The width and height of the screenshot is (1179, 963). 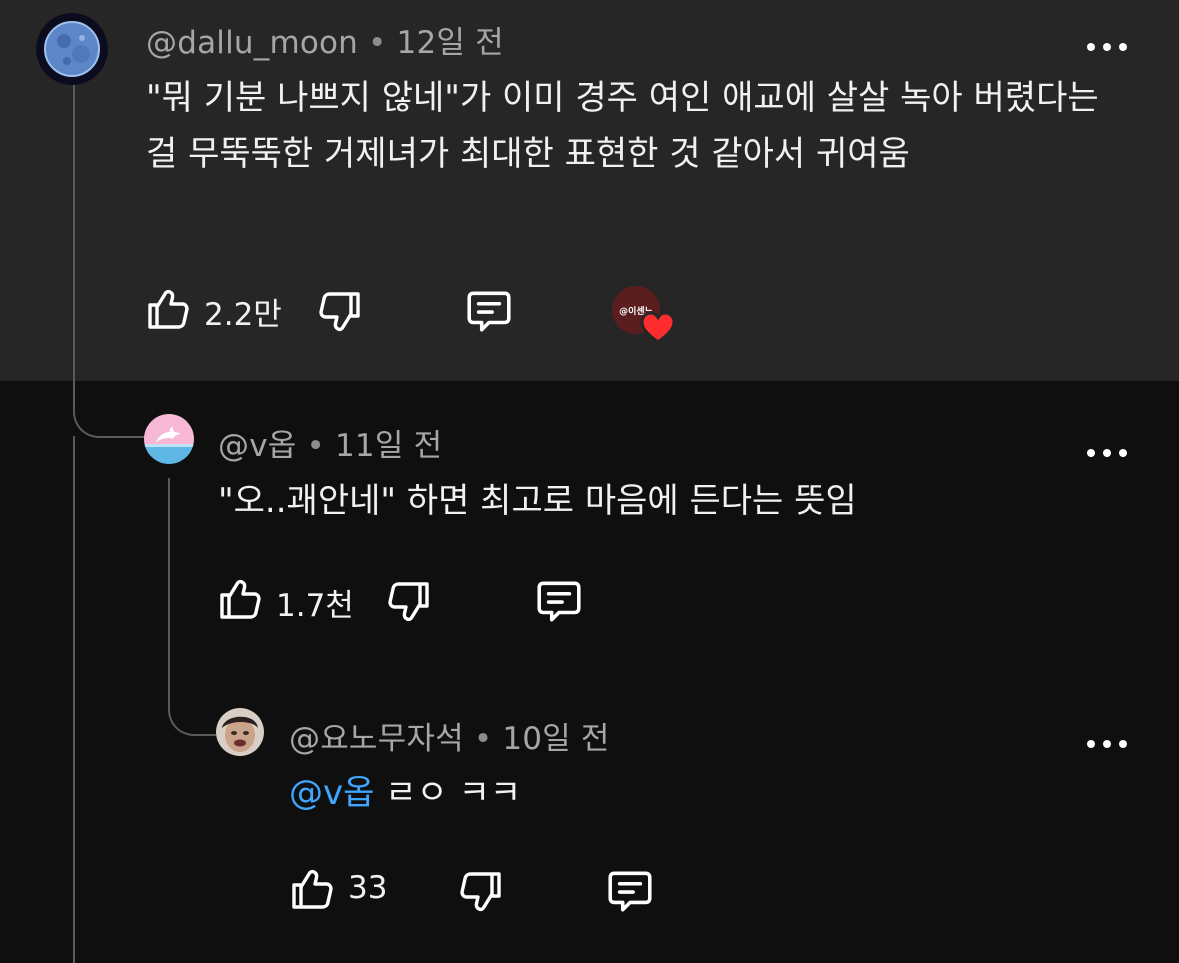 I want to click on face-avatar, so click(x=240, y=732).